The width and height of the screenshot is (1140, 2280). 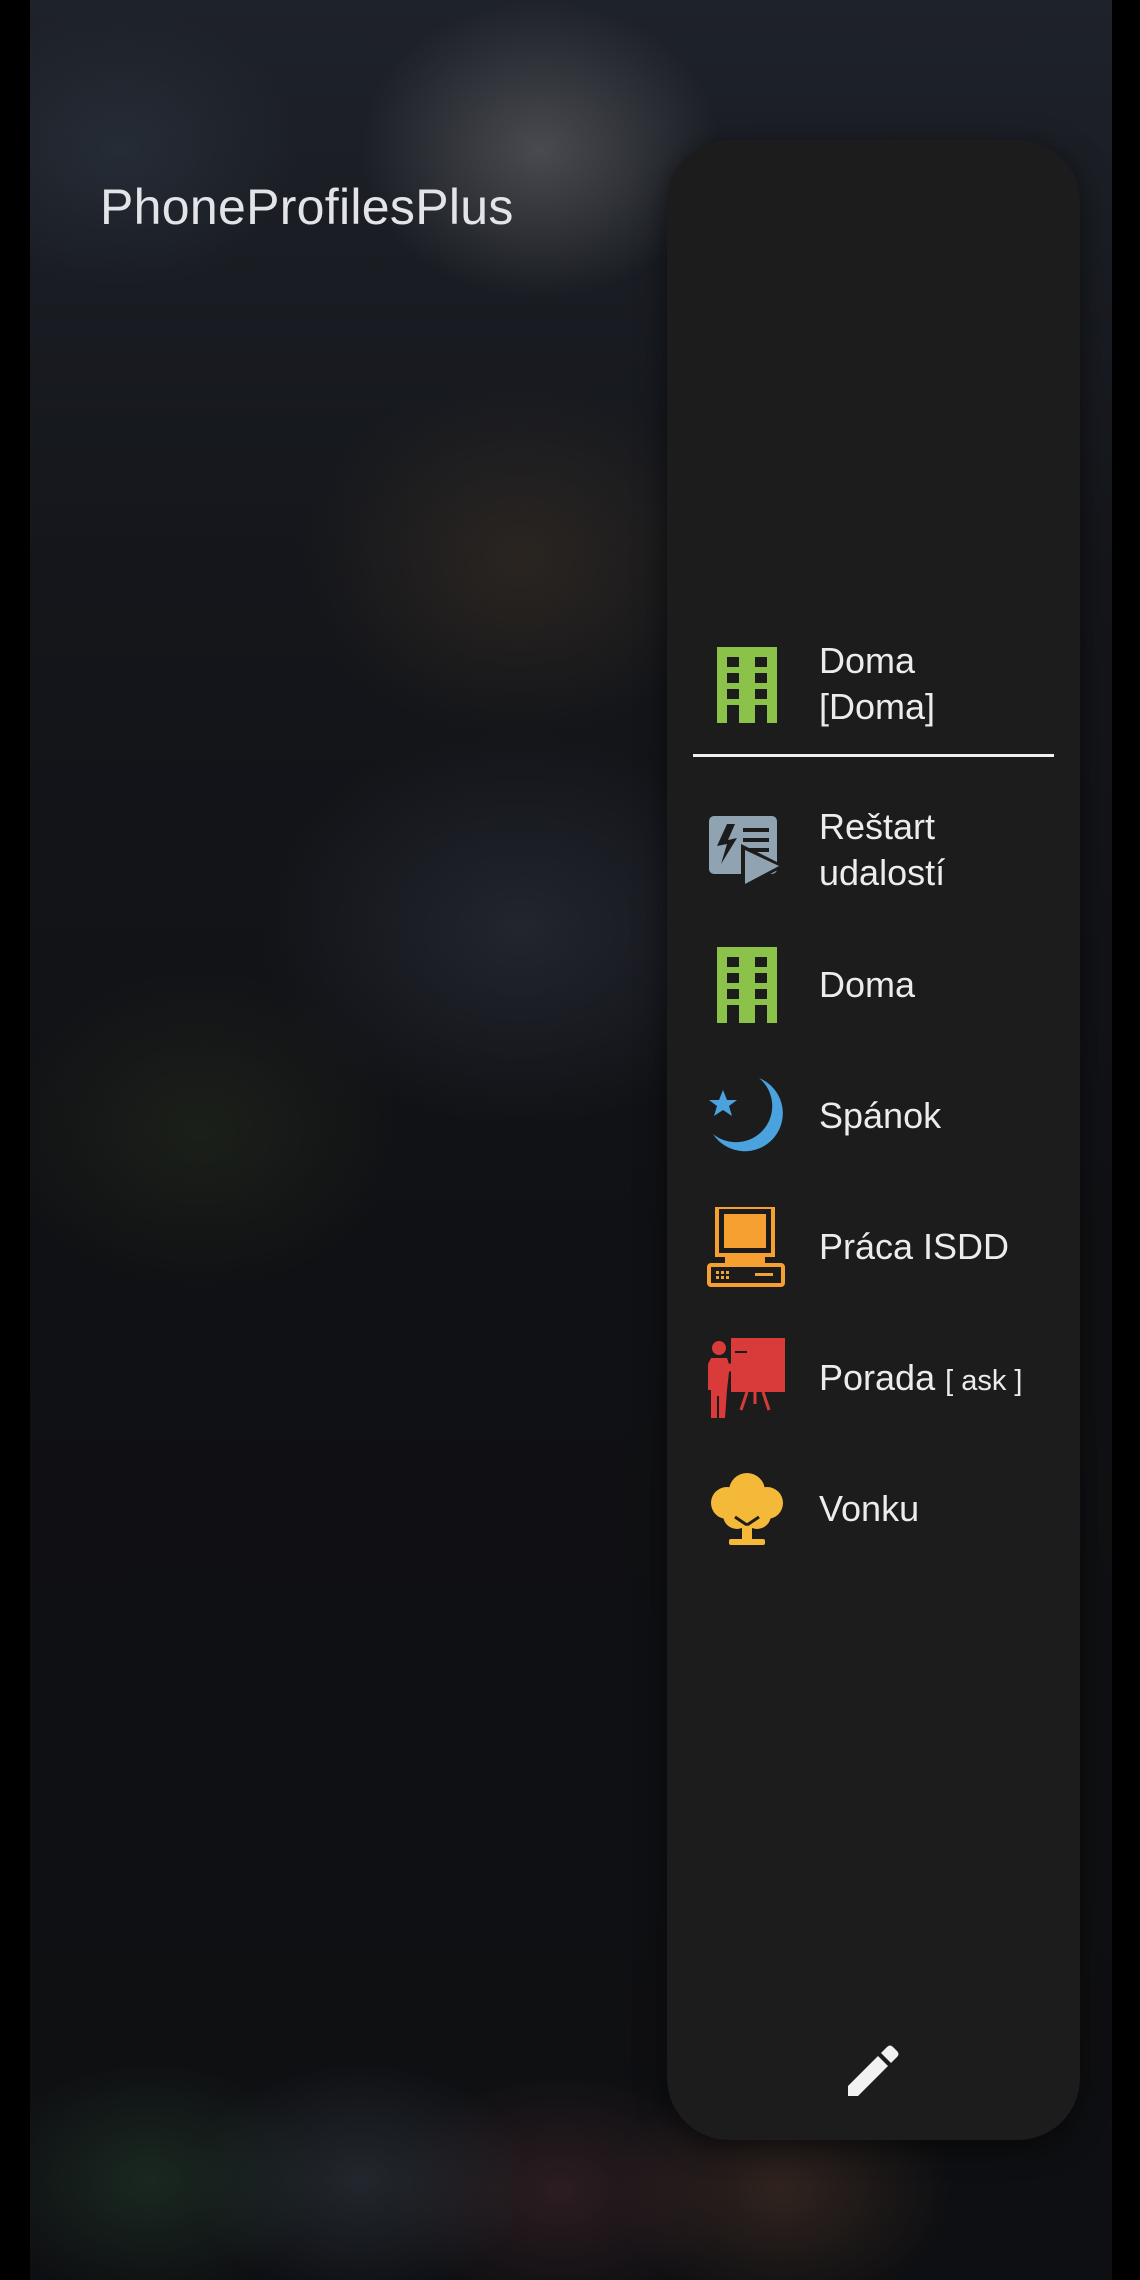 What do you see at coordinates (873, 2071) in the screenshot?
I see `pencil-icon` at bounding box center [873, 2071].